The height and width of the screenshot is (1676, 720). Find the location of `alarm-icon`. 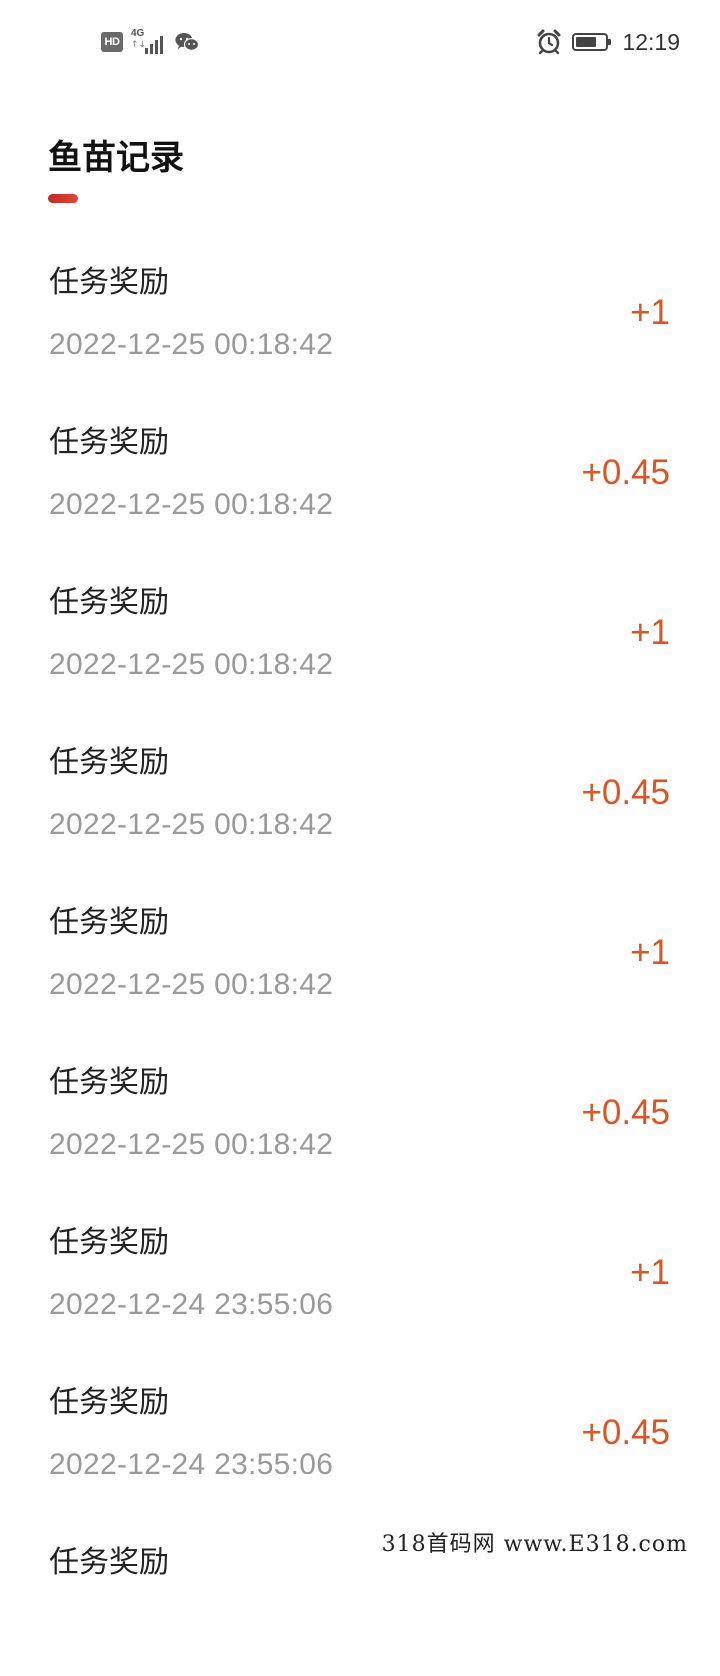

alarm-icon is located at coordinates (549, 42).